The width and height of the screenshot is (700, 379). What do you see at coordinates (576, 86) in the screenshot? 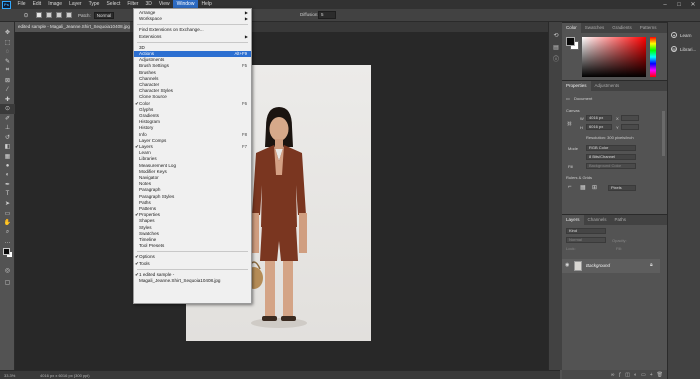
I see `tab-properties: Properties` at bounding box center [576, 86].